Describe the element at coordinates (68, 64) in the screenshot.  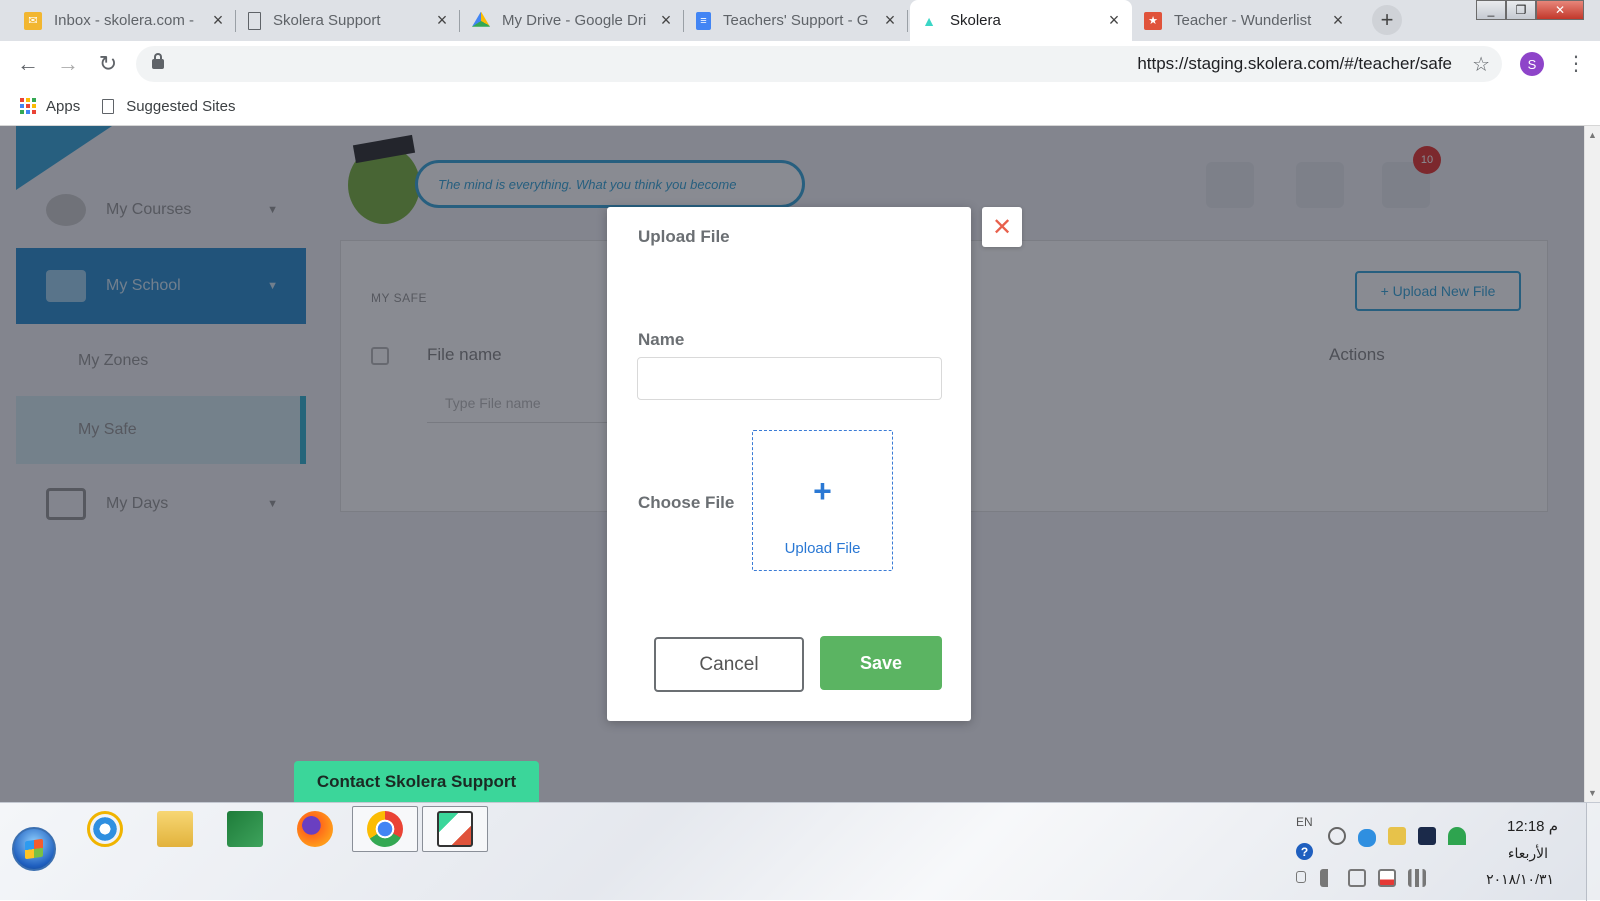
I see `forward-arrow-icon: →` at that location.